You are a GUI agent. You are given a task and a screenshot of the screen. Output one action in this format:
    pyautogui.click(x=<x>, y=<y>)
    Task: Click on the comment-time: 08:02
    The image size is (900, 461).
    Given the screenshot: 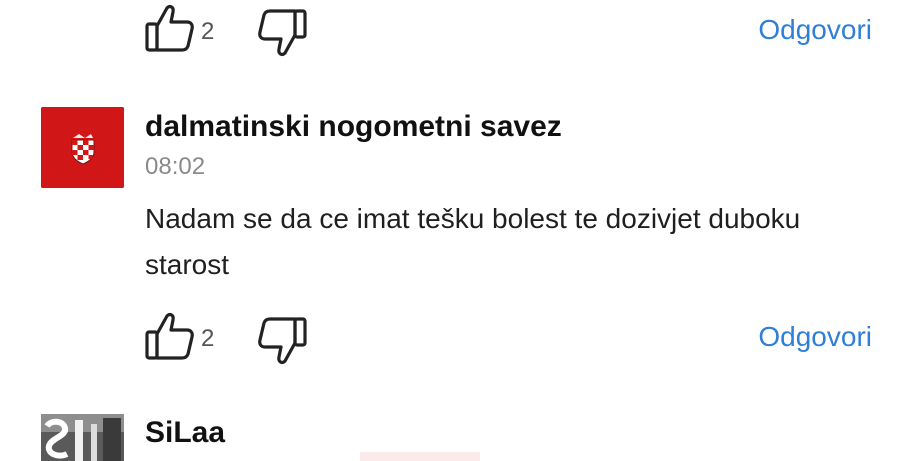 What is the action you would take?
    pyautogui.click(x=175, y=166)
    